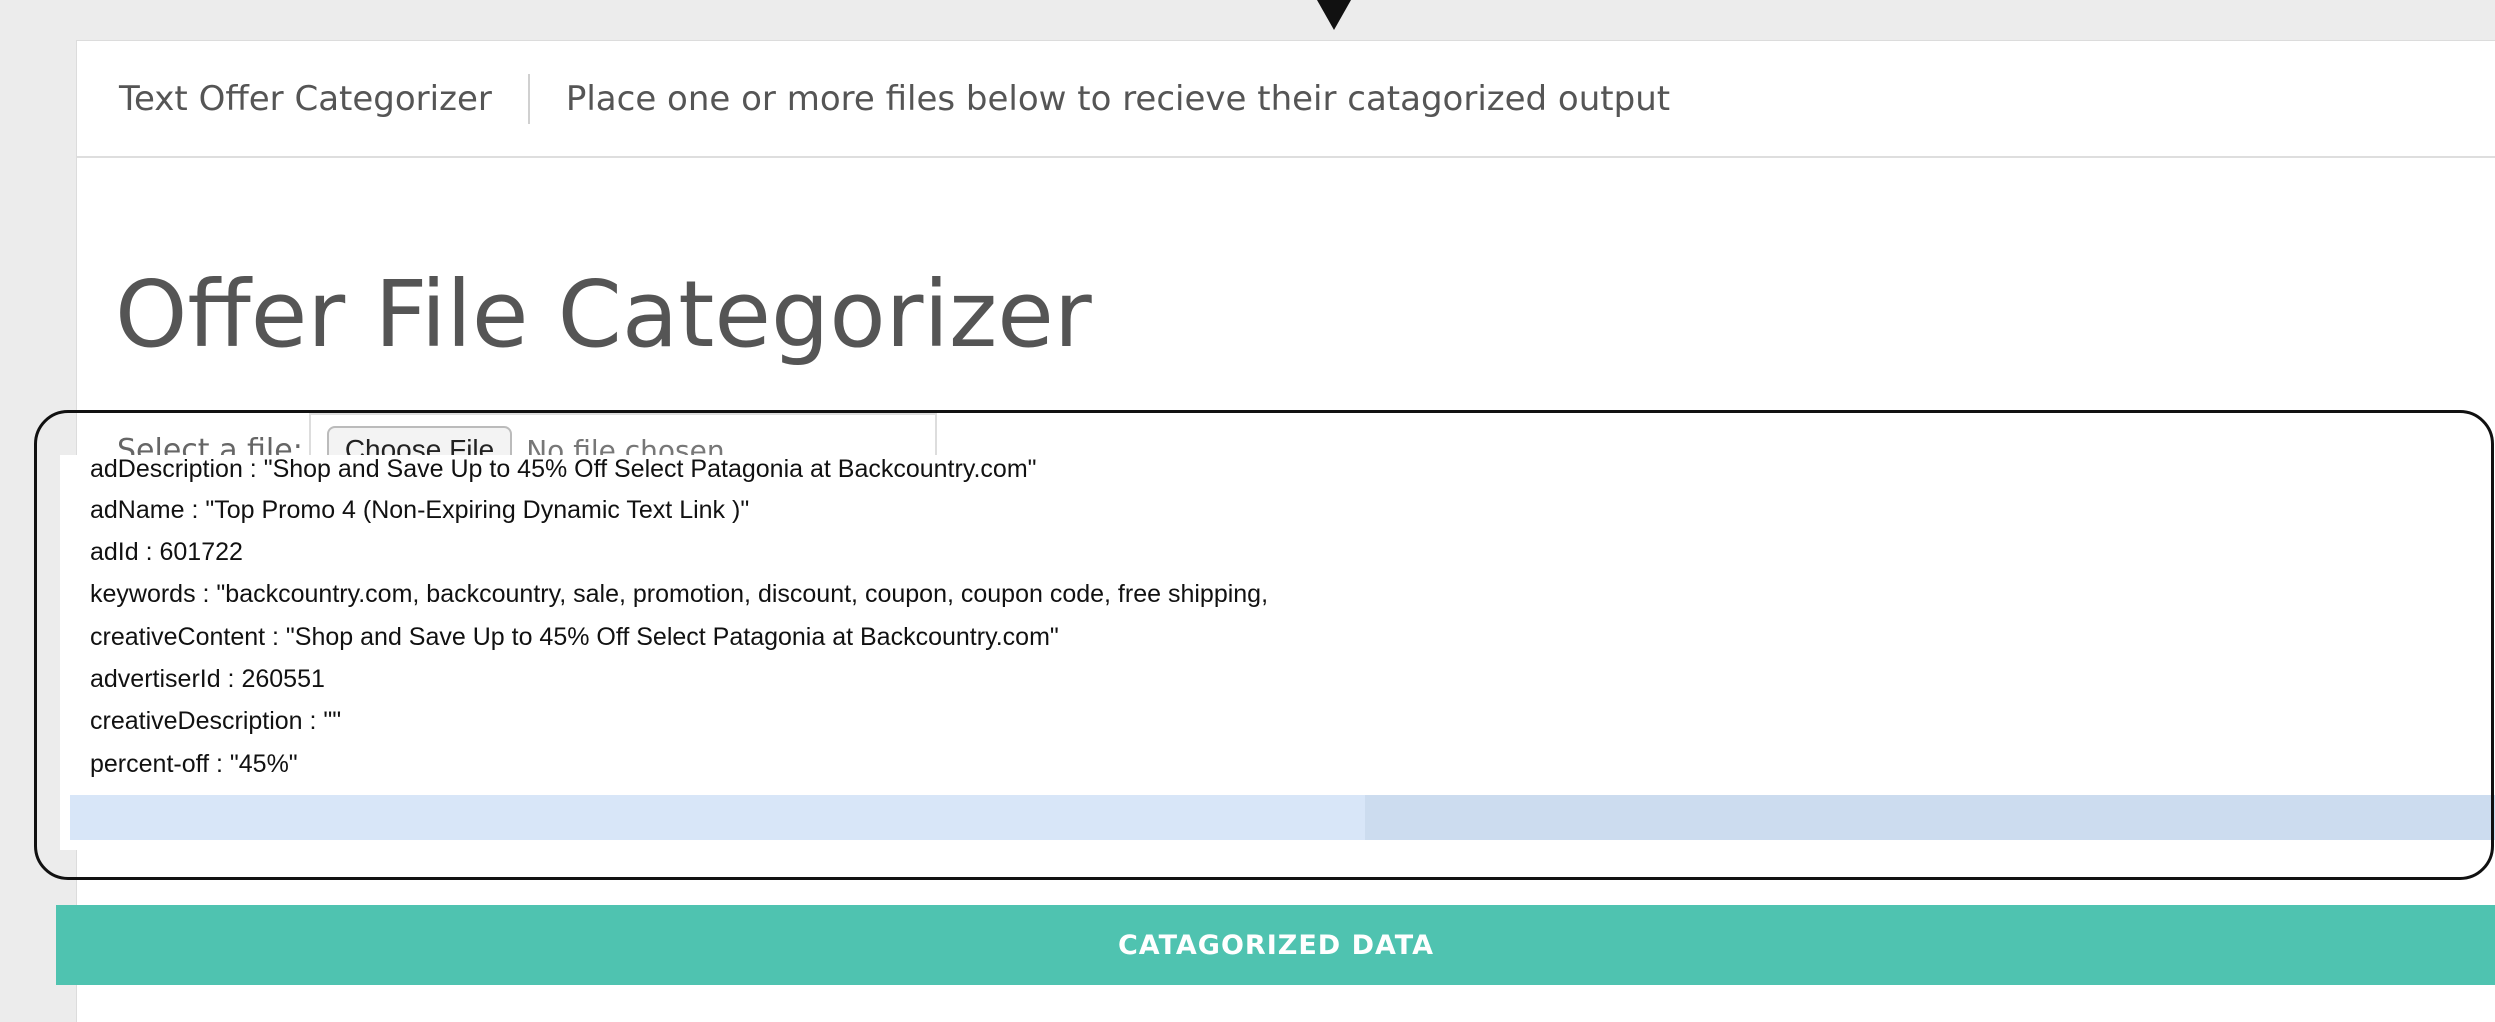 The height and width of the screenshot is (1022, 2495). What do you see at coordinates (528, 98) in the screenshot?
I see `navbar-divider` at bounding box center [528, 98].